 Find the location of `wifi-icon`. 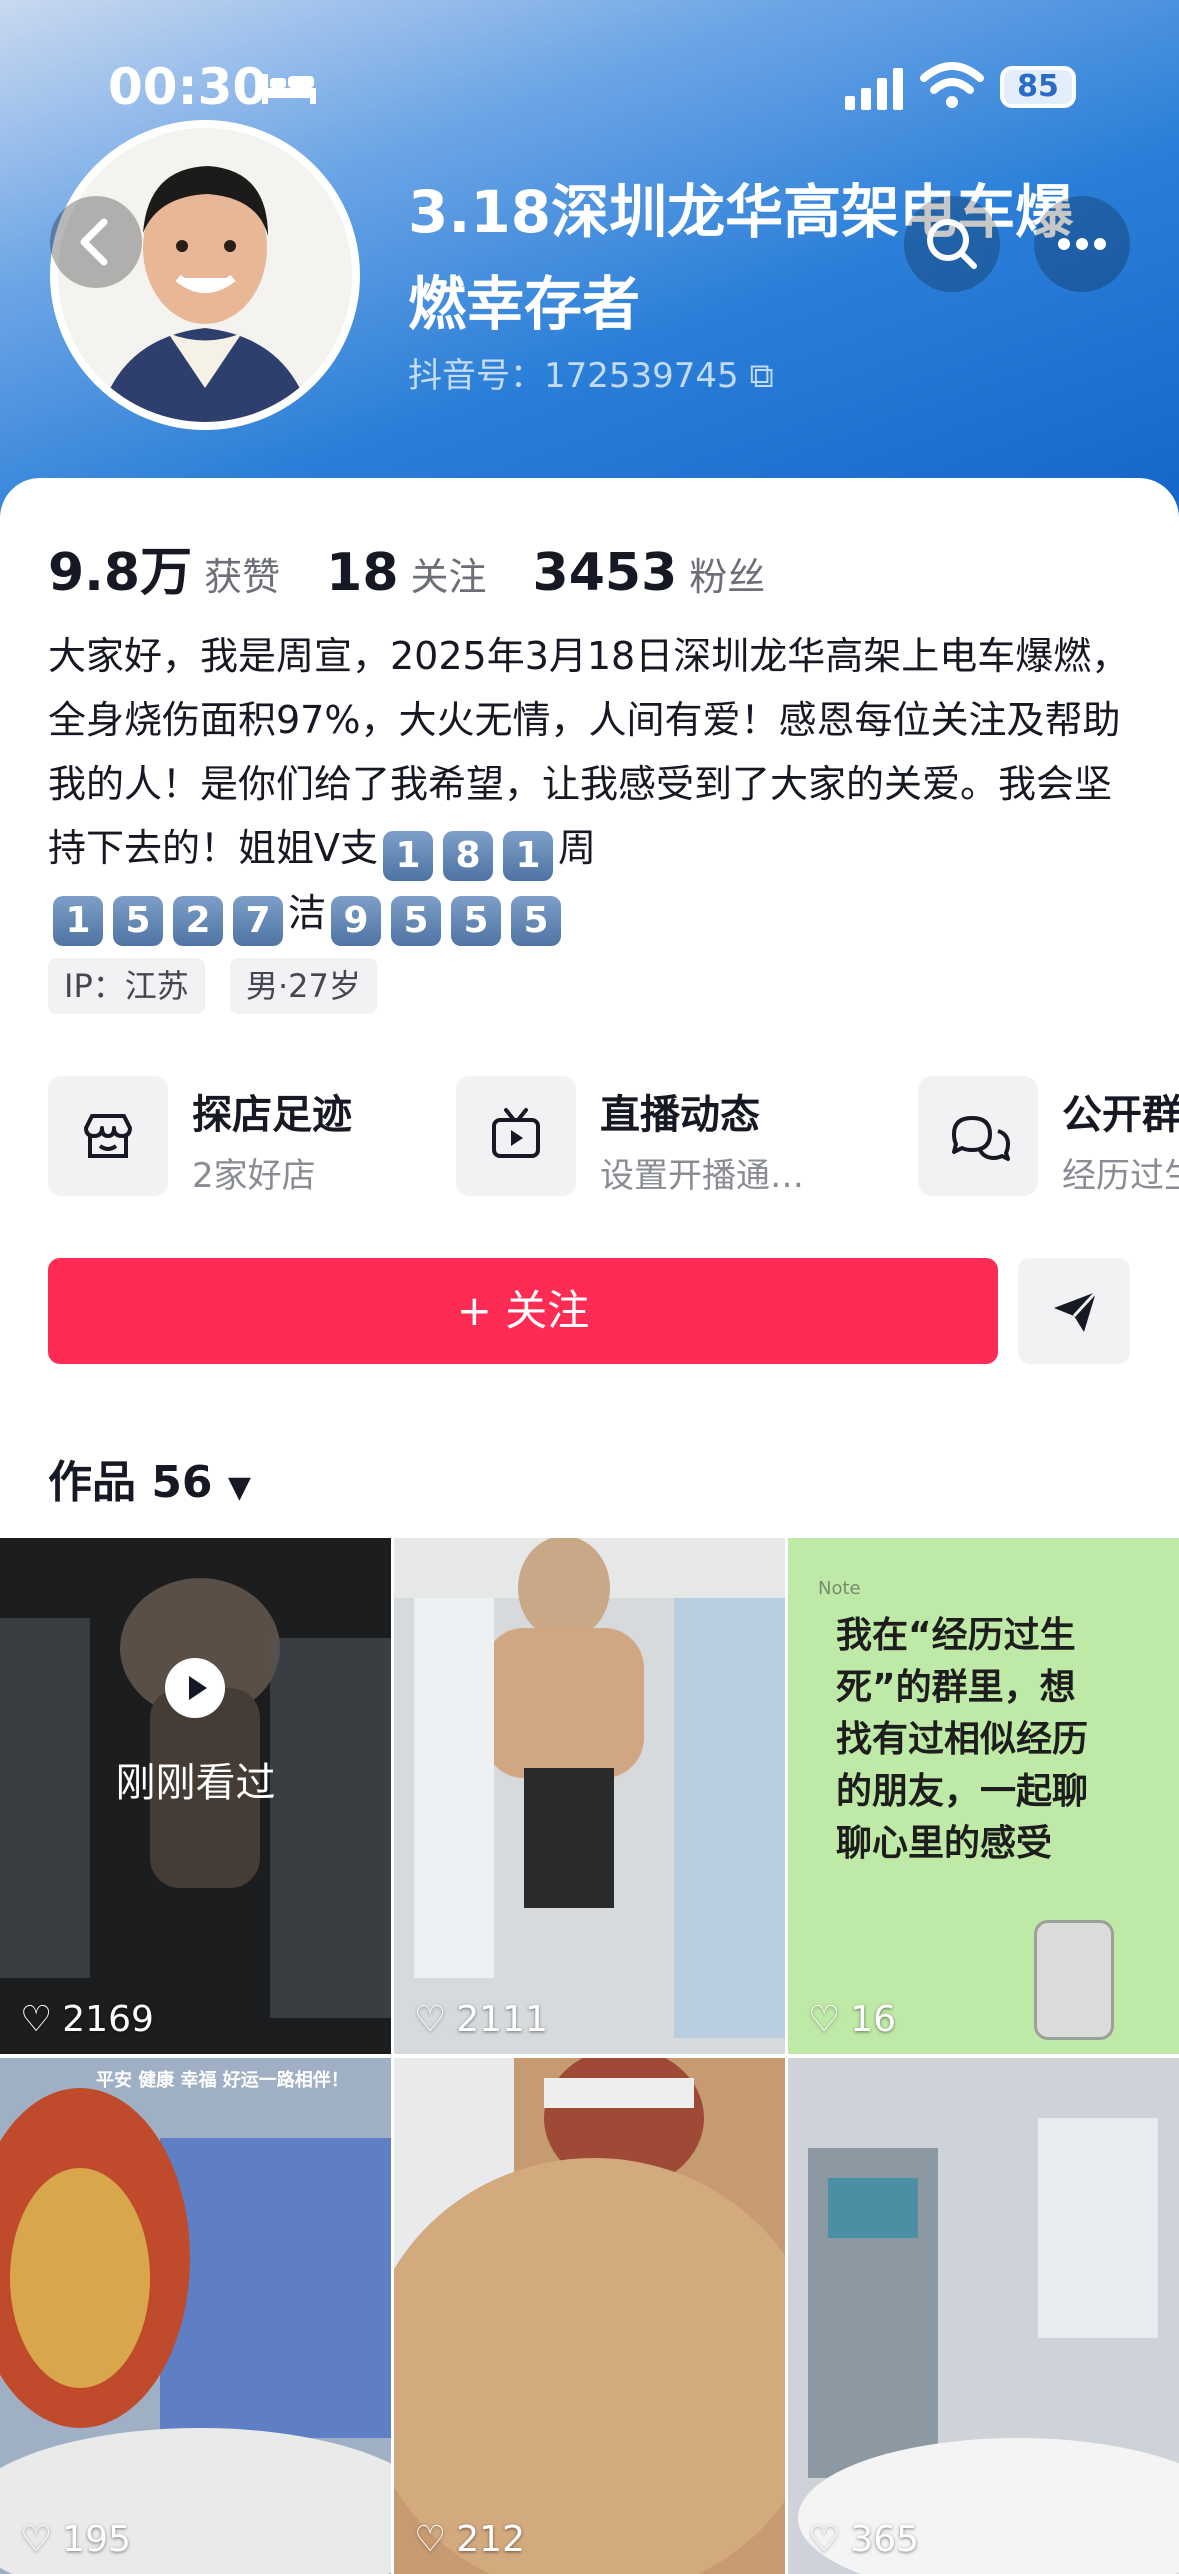

wifi-icon is located at coordinates (952, 85).